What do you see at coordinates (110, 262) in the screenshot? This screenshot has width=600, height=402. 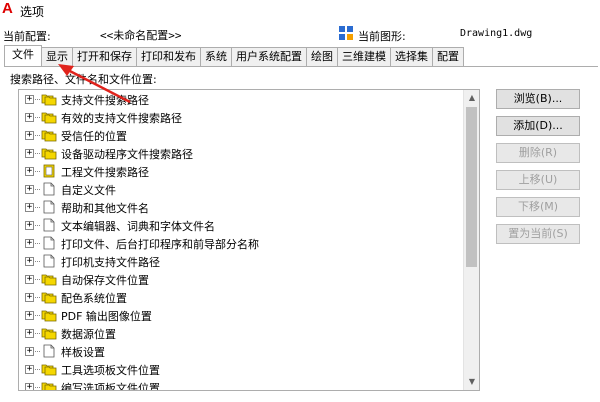 I see `tree-node-label: 打印机支持文件路径` at bounding box center [110, 262].